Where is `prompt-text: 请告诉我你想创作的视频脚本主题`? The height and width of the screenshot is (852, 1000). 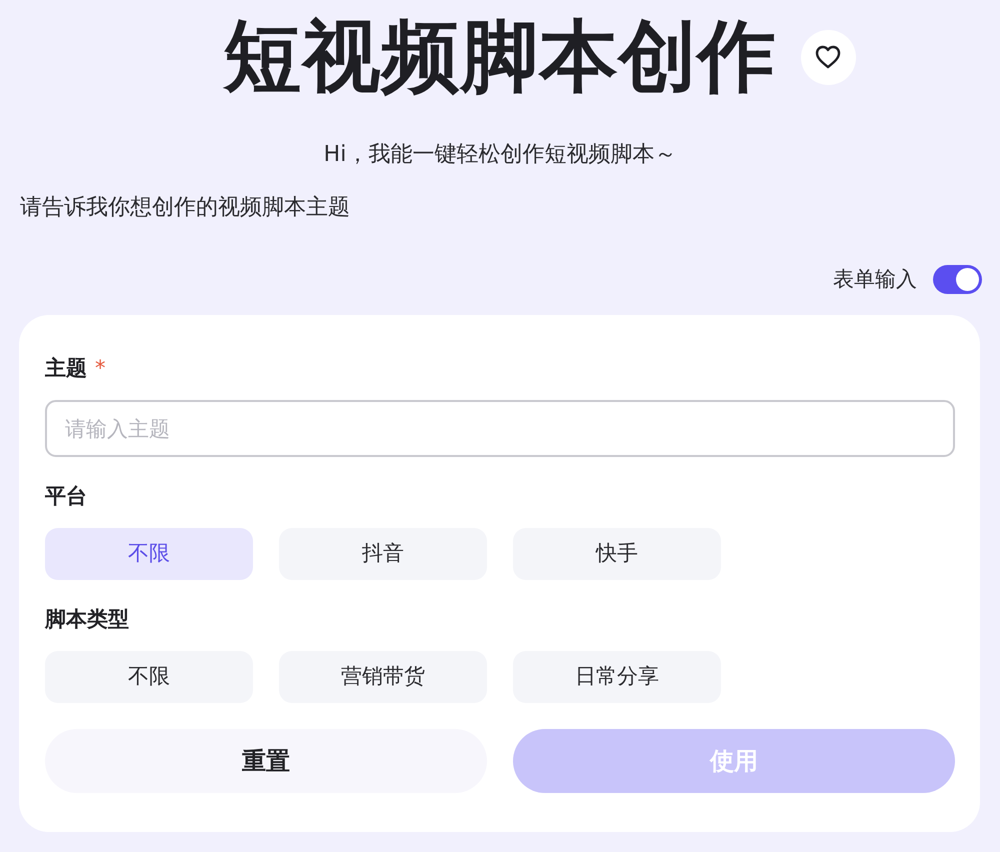
prompt-text: 请告诉我你想创作的视频脚本主题 is located at coordinates (185, 208).